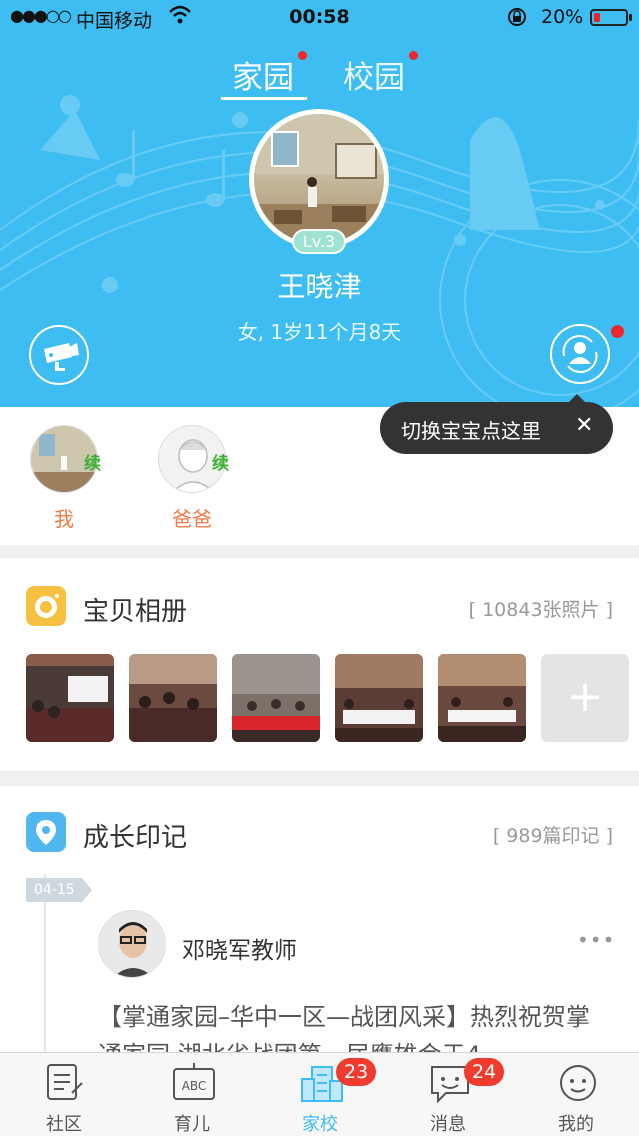 This screenshot has width=639, height=1136. What do you see at coordinates (302, 55) in the screenshot?
I see `tab-home-notification-dot` at bounding box center [302, 55].